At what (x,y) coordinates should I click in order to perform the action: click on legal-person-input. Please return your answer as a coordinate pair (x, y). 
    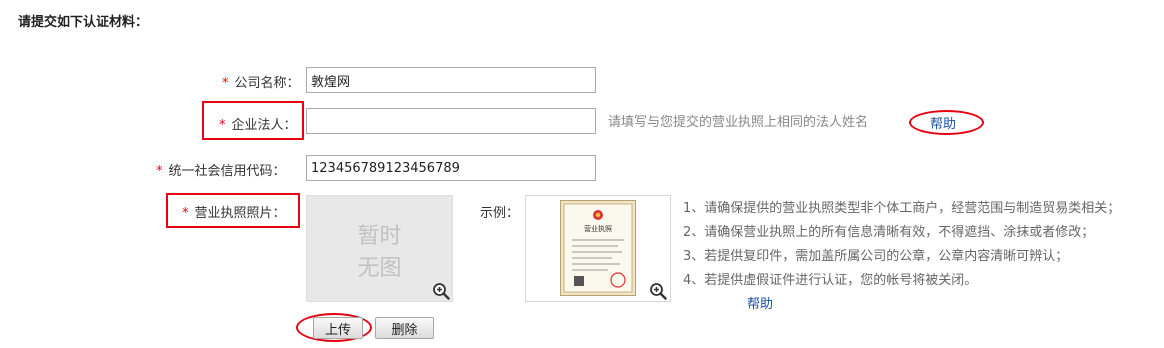
    Looking at the image, I should click on (451, 121).